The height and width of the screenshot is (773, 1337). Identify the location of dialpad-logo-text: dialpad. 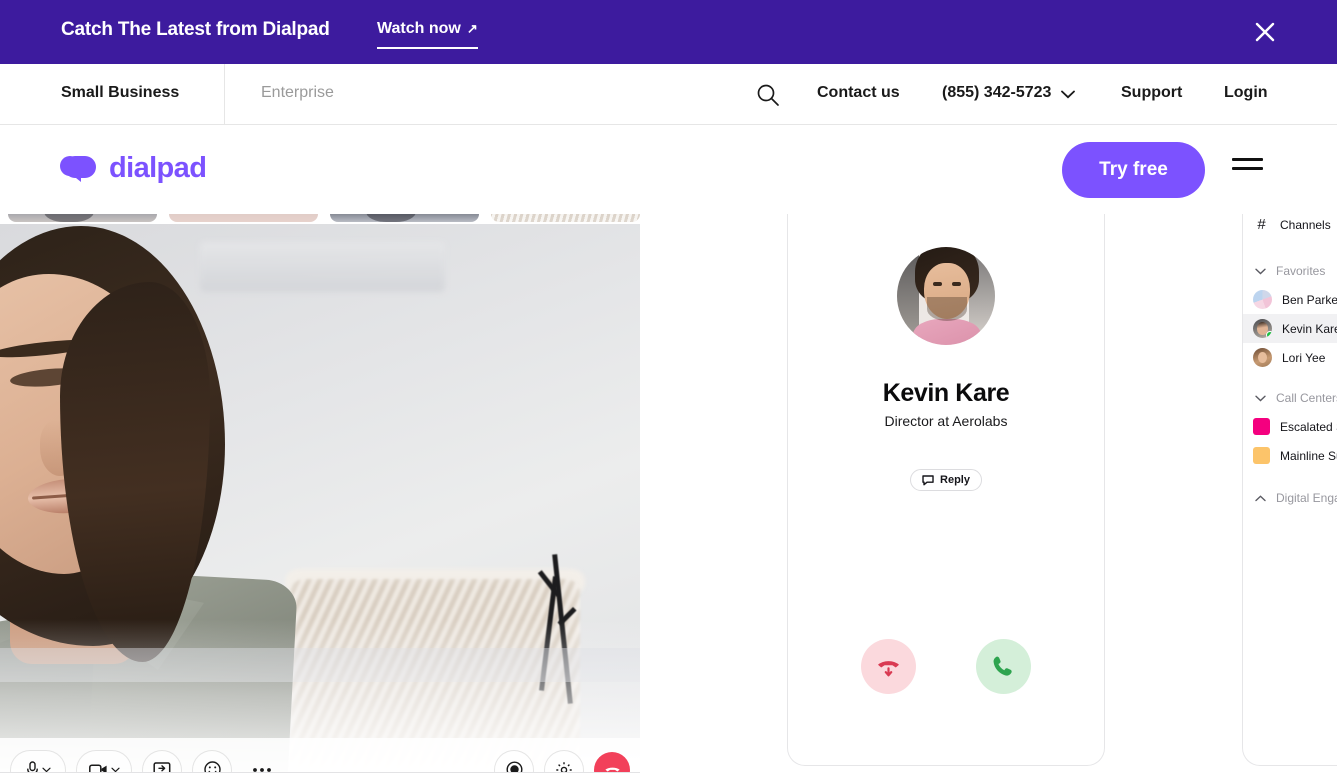
(158, 168).